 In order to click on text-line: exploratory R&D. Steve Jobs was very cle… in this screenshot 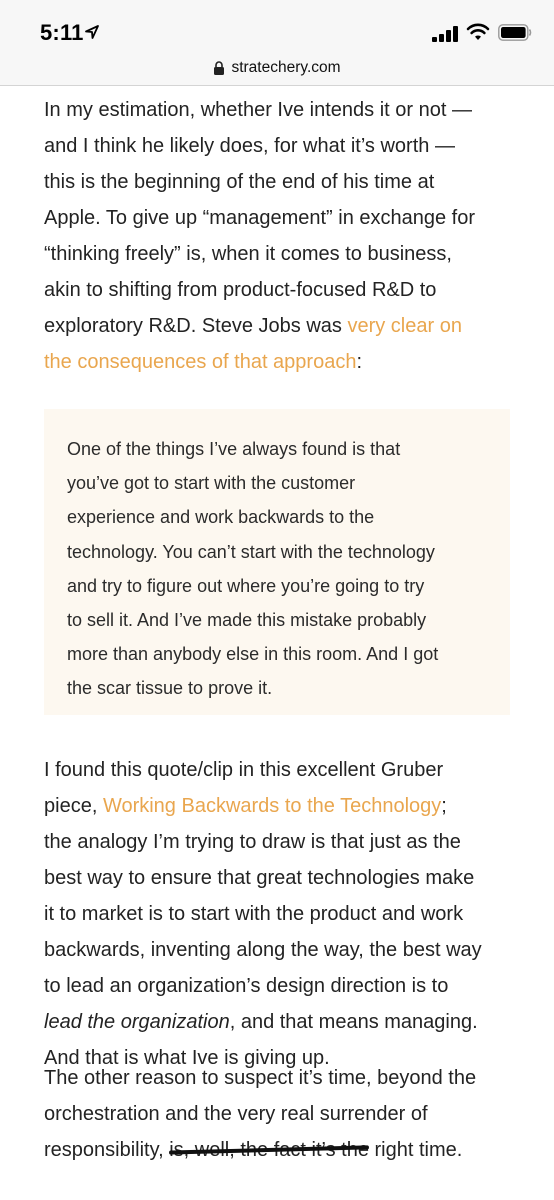, I will do `click(259, 326)`.